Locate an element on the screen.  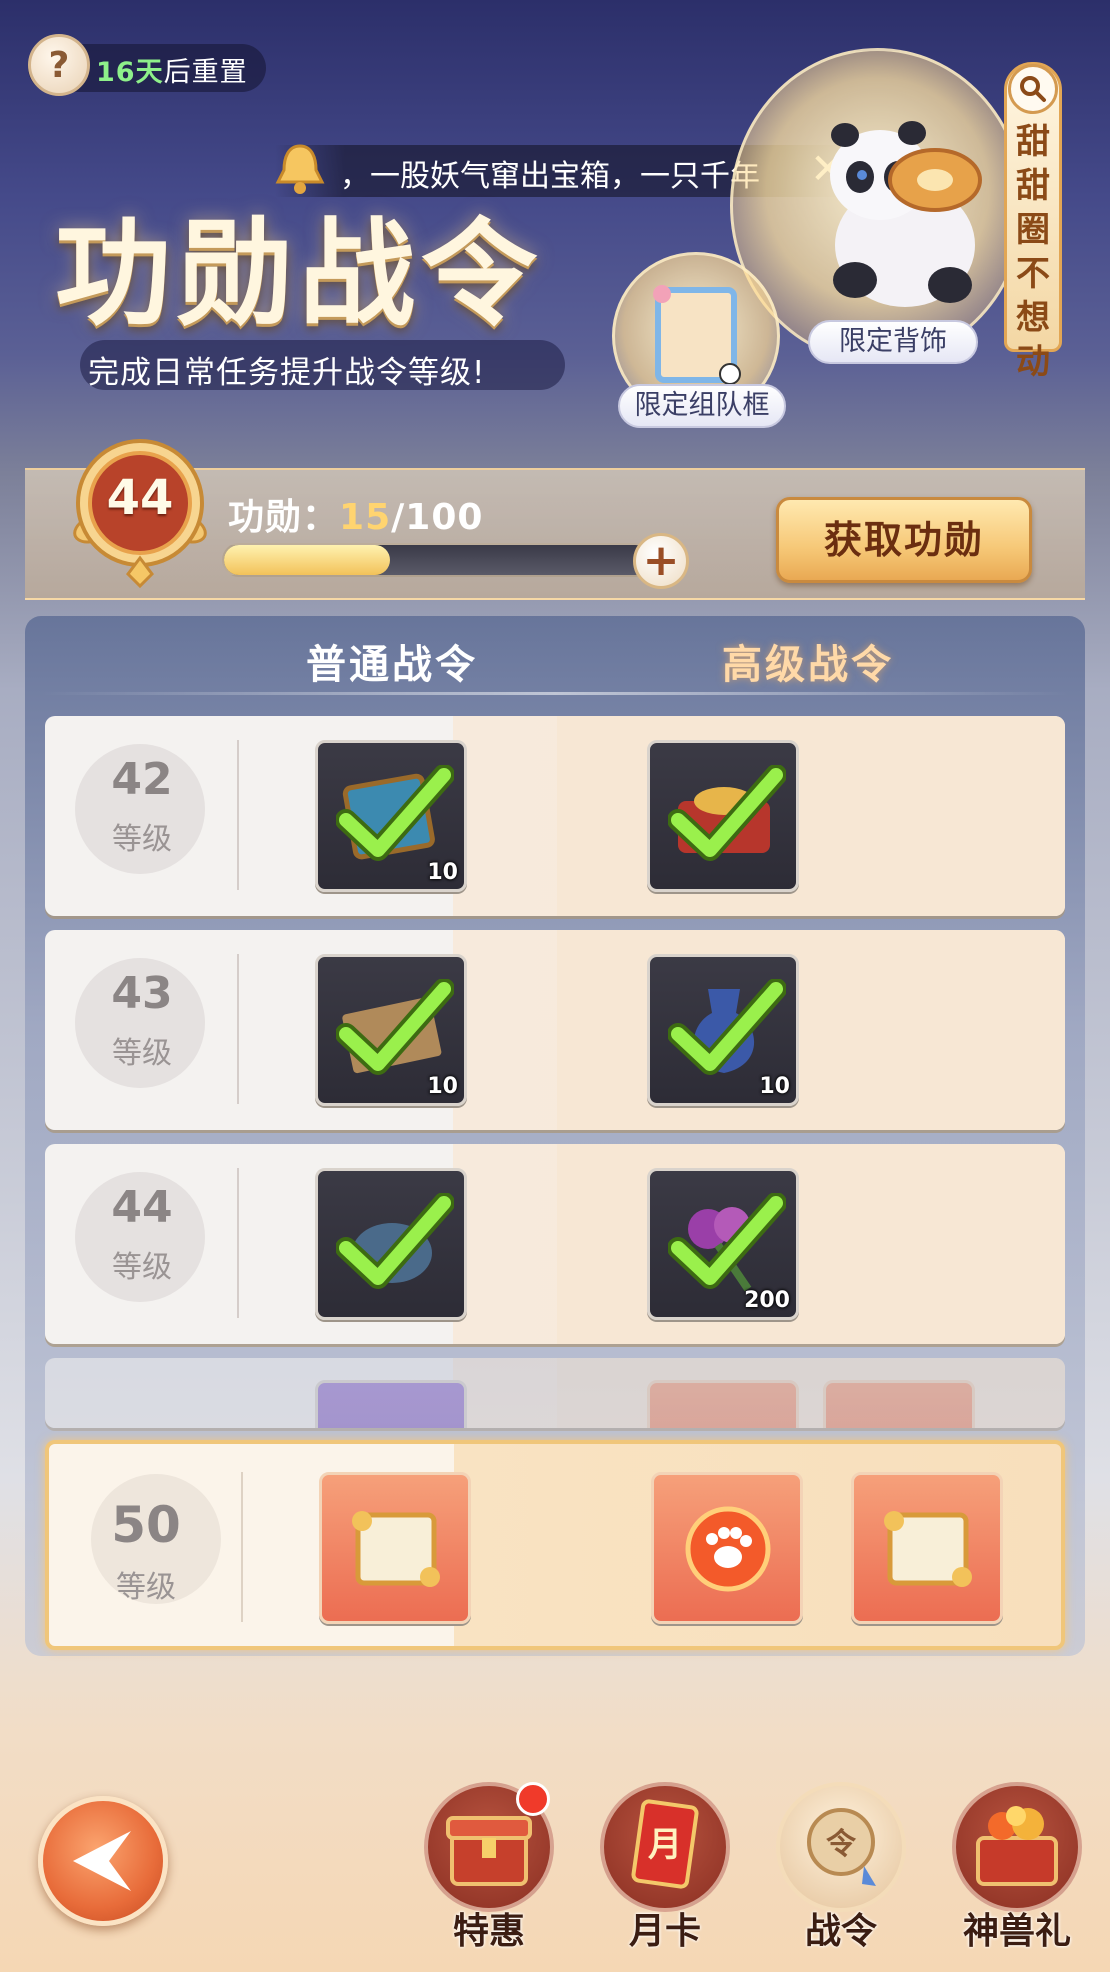
nav-monthly-card: 月 月卡 is located at coordinates (665, 1869).